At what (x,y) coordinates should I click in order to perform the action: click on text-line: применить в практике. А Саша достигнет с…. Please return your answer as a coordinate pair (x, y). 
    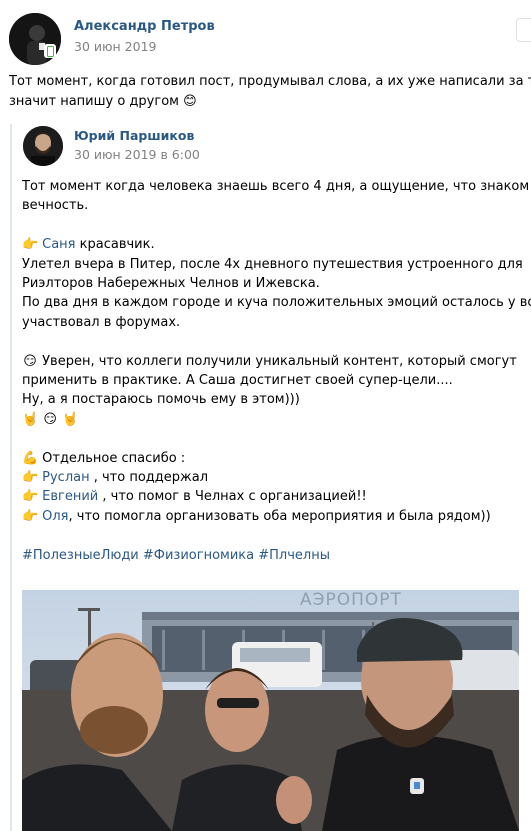
    Looking at the image, I should click on (237, 381).